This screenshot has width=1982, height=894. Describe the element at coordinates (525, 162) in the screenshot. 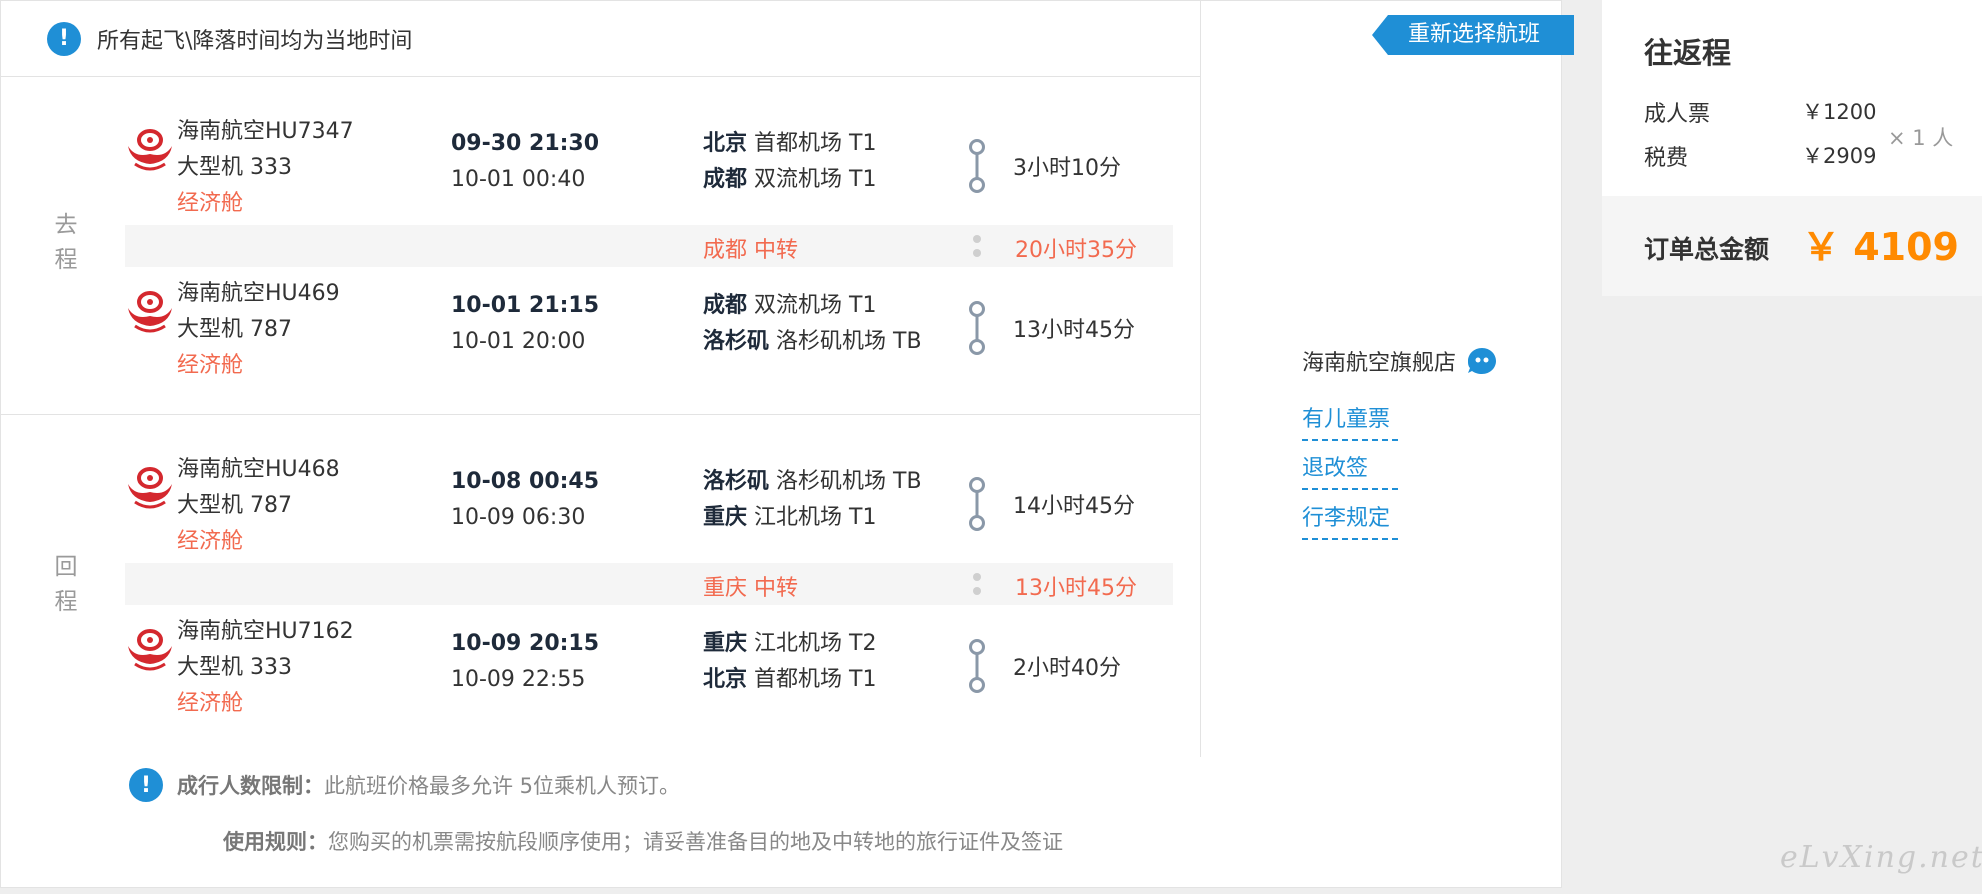

I see `flight-times: 09-30 21:30 10-01 00:40` at that location.